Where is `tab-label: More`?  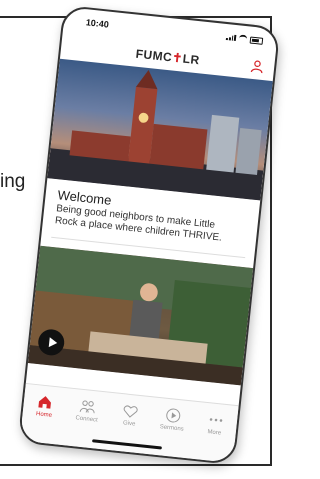 tab-label: More is located at coordinates (214, 433).